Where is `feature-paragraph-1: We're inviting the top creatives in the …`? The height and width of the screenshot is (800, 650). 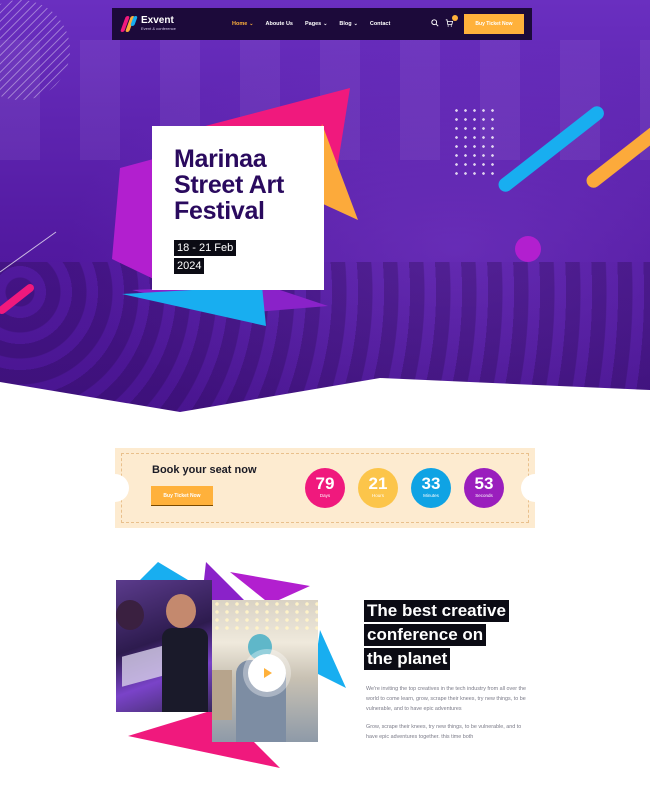 feature-paragraph-1: We're inviting the top creatives in the … is located at coordinates (446, 699).